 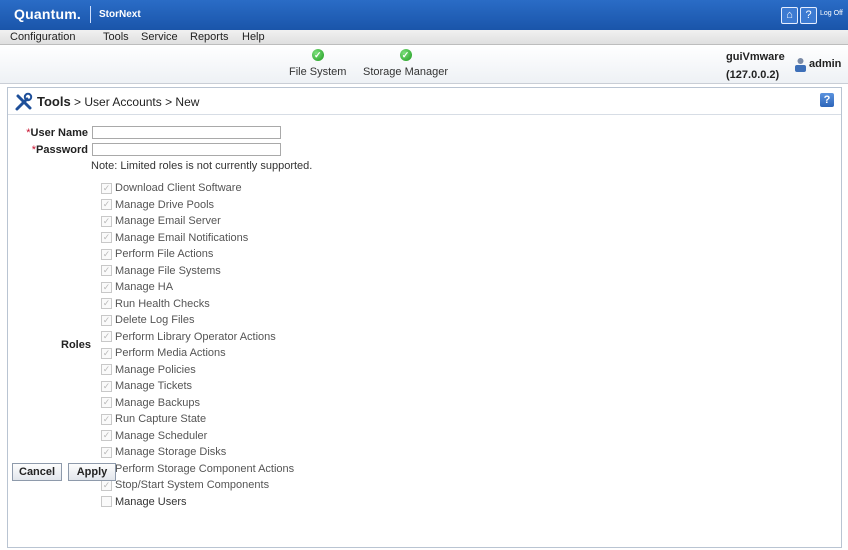 I want to click on brand-logo: Quantum., so click(x=47, y=14).